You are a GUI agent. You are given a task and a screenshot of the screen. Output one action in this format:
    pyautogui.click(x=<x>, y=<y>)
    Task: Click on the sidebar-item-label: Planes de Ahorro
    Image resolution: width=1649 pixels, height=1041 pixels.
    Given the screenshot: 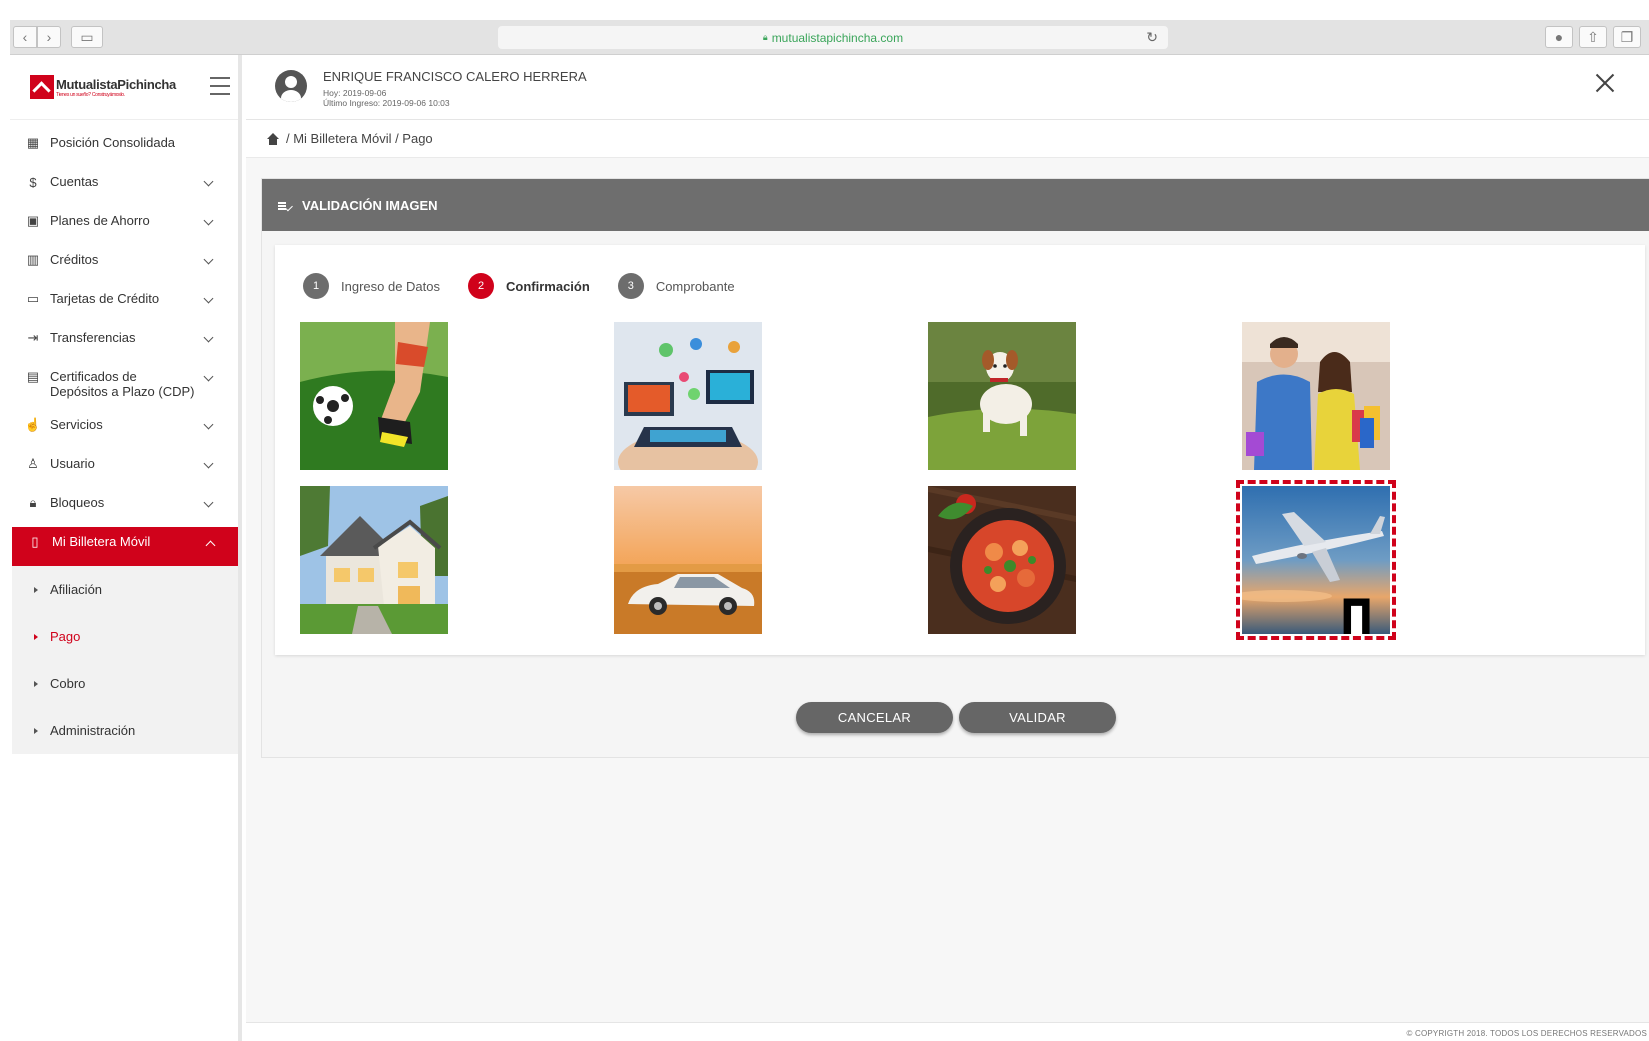 What is the action you would take?
    pyautogui.click(x=100, y=220)
    